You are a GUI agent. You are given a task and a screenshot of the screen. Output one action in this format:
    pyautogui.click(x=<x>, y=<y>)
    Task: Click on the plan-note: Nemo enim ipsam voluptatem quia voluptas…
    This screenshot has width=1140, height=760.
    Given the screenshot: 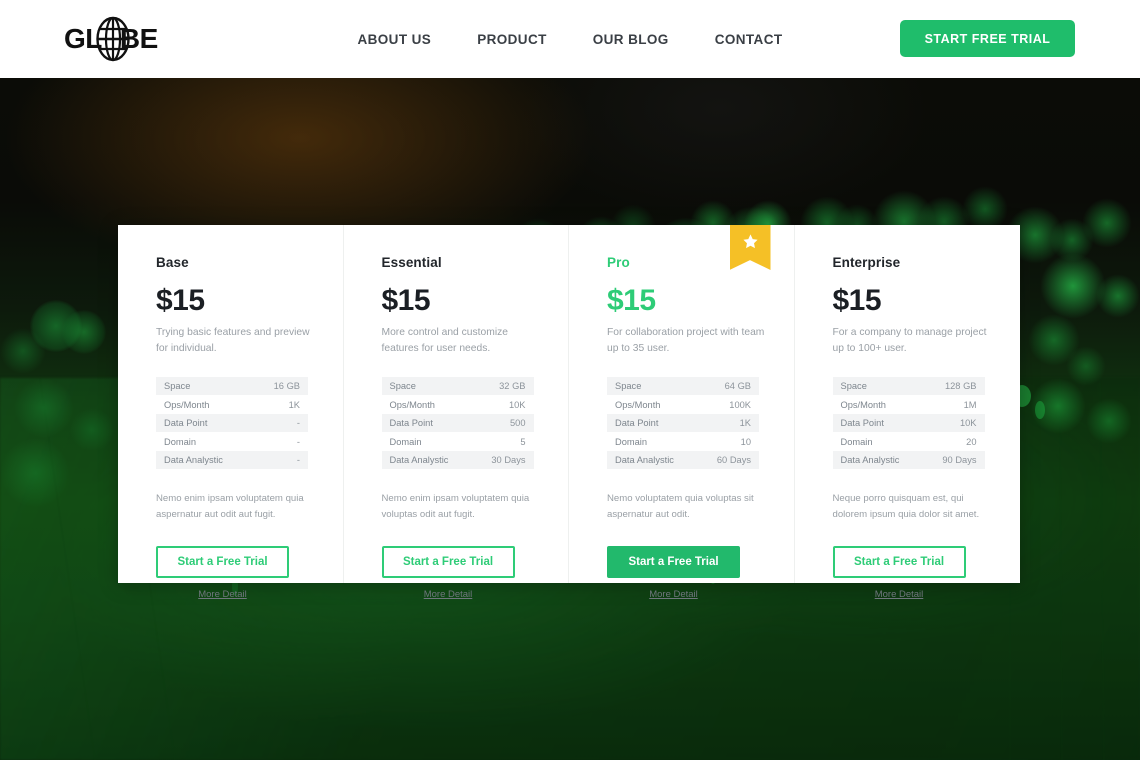 What is the action you would take?
    pyautogui.click(x=455, y=506)
    